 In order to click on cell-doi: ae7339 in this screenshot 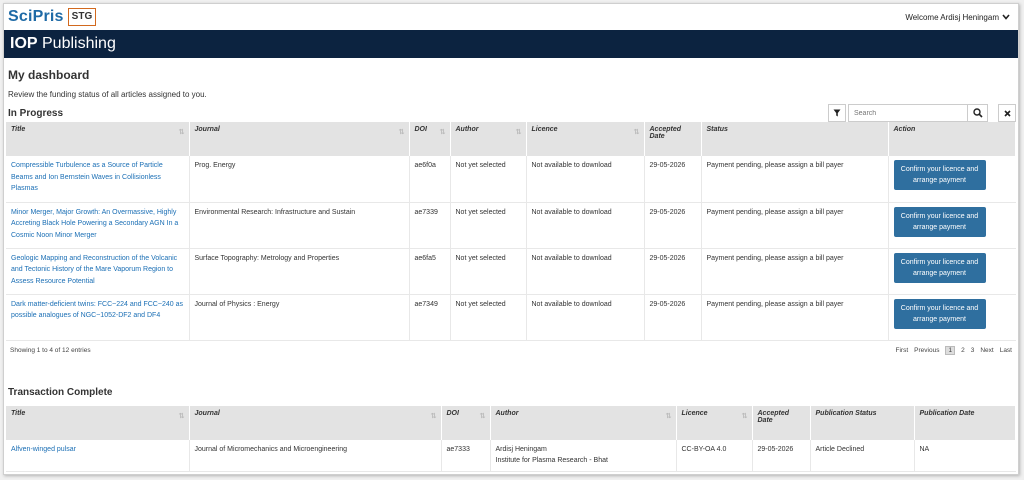, I will do `click(430, 225)`.